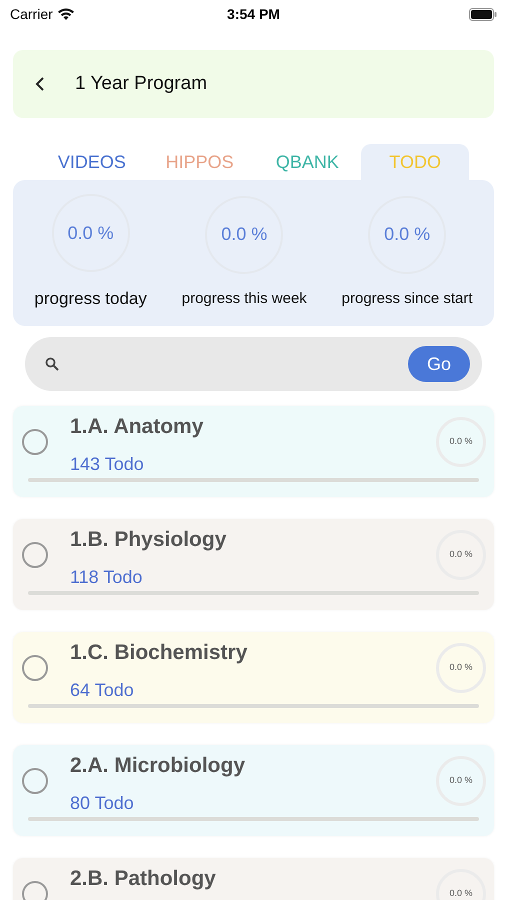 The image size is (507, 900). Describe the element at coordinates (102, 690) in the screenshot. I see `todo-count: 64 Todo` at that location.